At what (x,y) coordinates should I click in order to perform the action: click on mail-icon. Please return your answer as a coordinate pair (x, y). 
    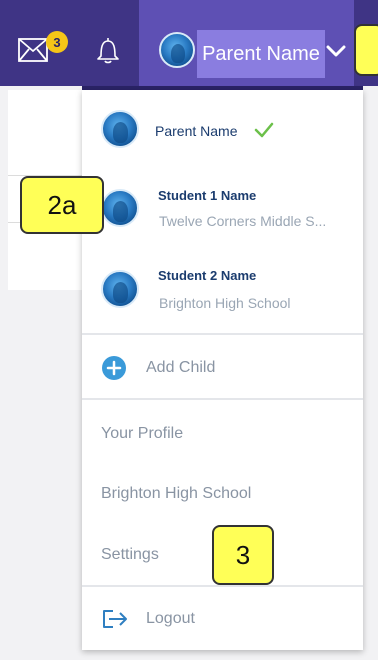
    Looking at the image, I should click on (33, 50).